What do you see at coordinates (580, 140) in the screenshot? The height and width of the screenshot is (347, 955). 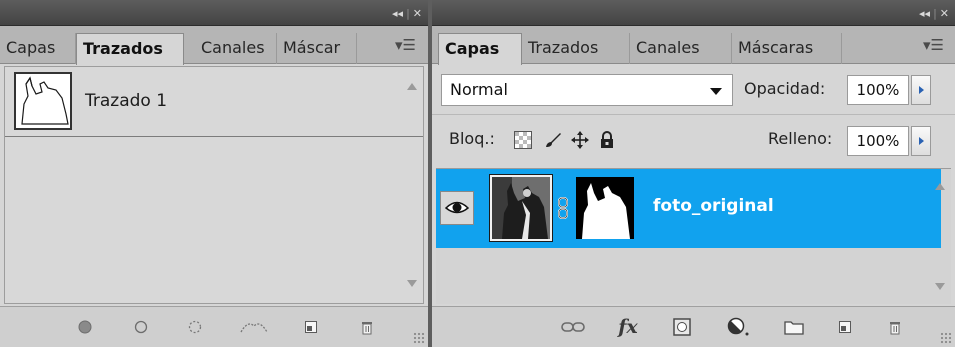 I see `lock-position-move-icon` at bounding box center [580, 140].